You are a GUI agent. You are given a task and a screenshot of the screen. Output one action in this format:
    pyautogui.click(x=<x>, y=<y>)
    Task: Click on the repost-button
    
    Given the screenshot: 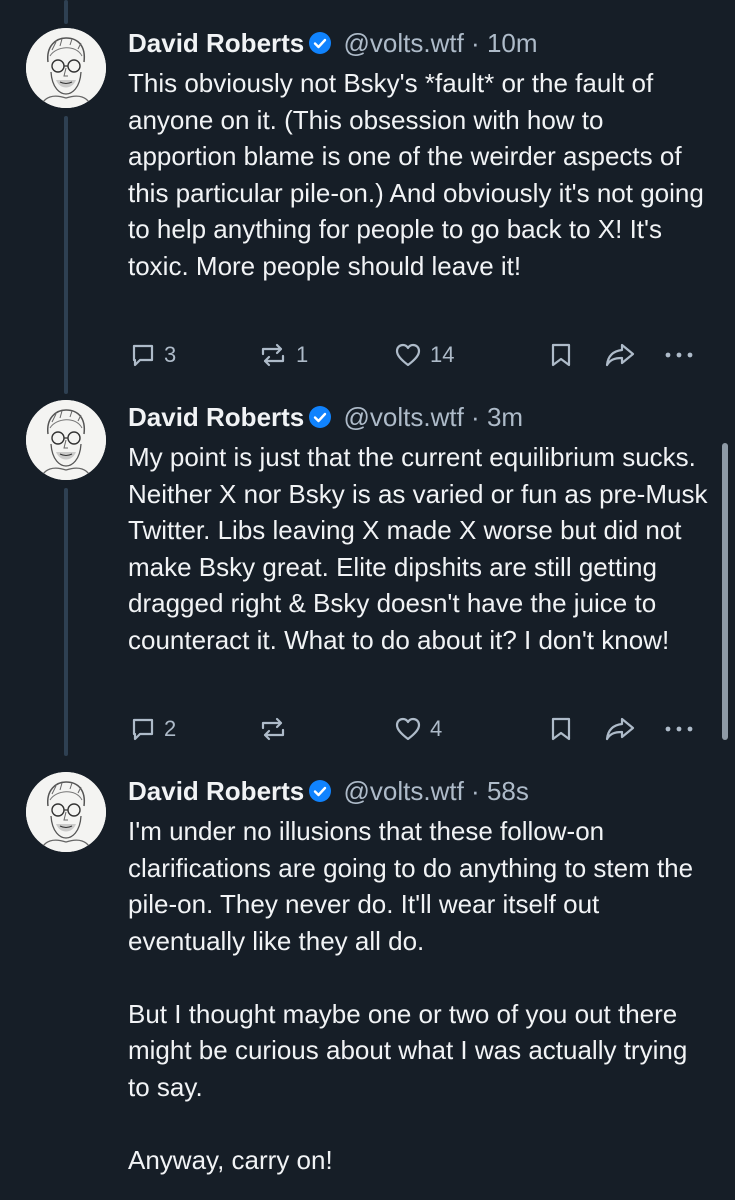 What is the action you would take?
    pyautogui.click(x=277, y=729)
    